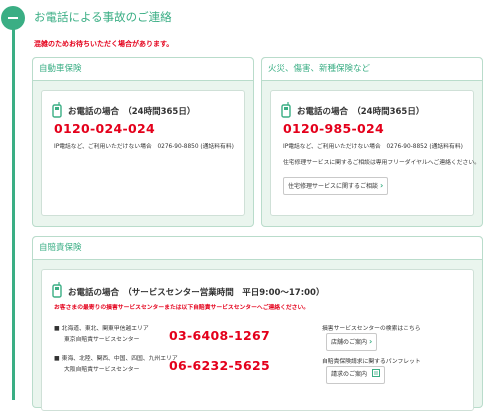 The image size is (500, 411). What do you see at coordinates (116, 358) in the screenshot?
I see `west-area-label: ■ 東海、北陸、関西、中国、四国、九州エリア` at bounding box center [116, 358].